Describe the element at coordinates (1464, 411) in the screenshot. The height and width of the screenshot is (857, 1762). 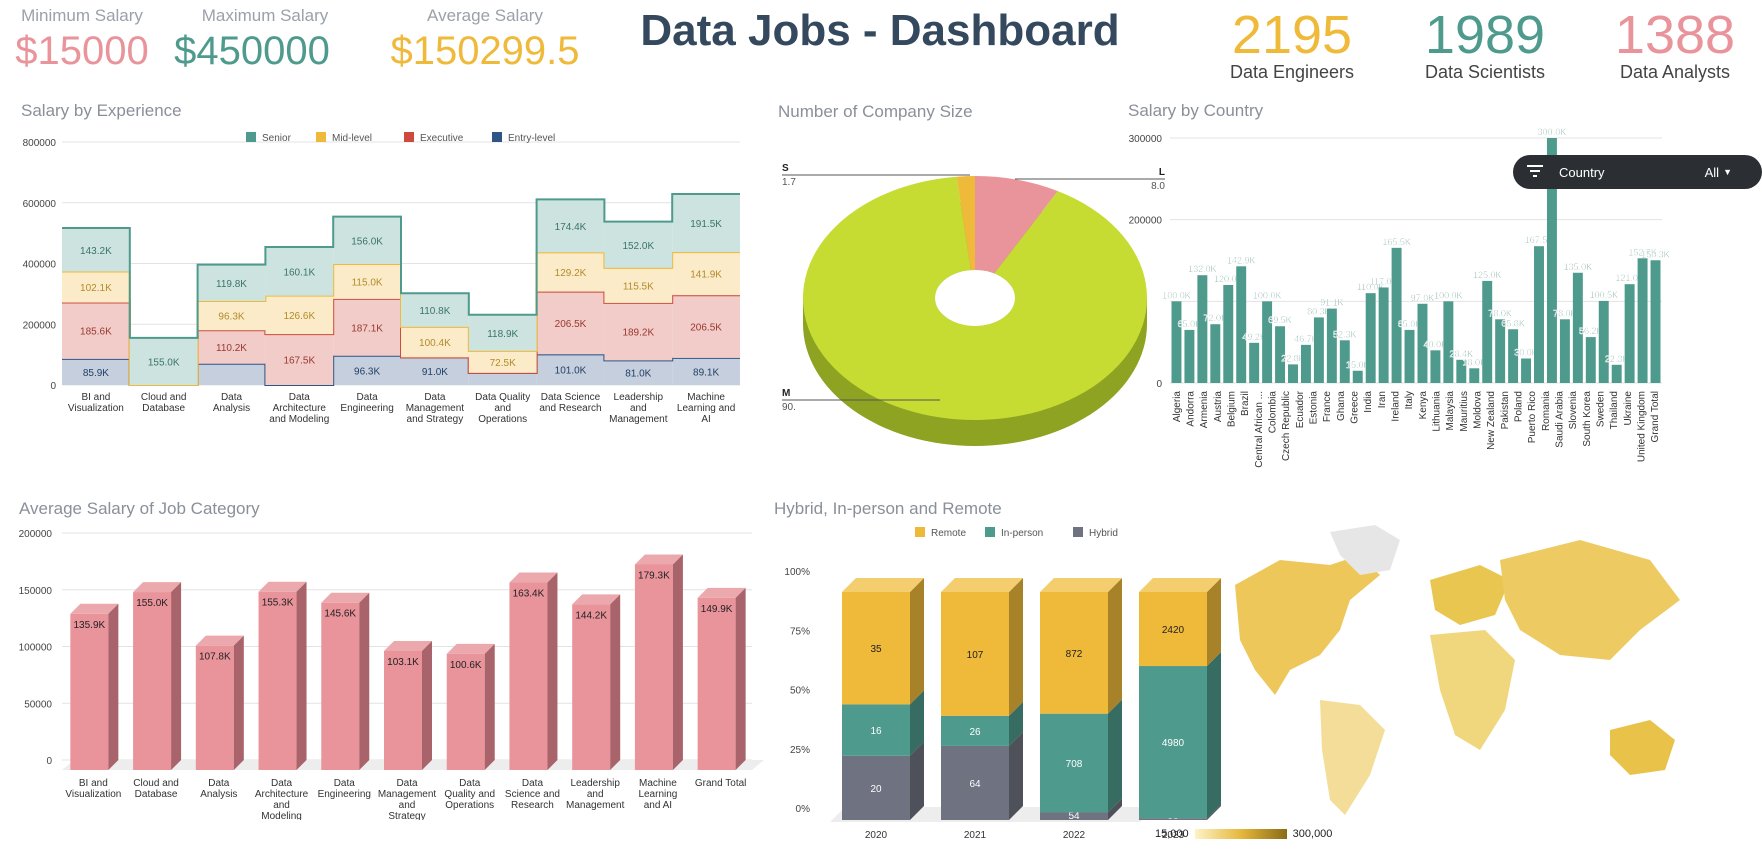
I see `x-tick-label: Mauritius` at that location.